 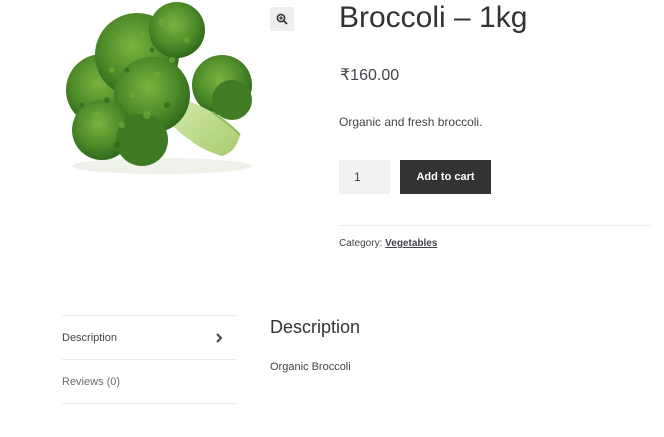 What do you see at coordinates (411, 243) in the screenshot?
I see `category-link: Vegetables` at bounding box center [411, 243].